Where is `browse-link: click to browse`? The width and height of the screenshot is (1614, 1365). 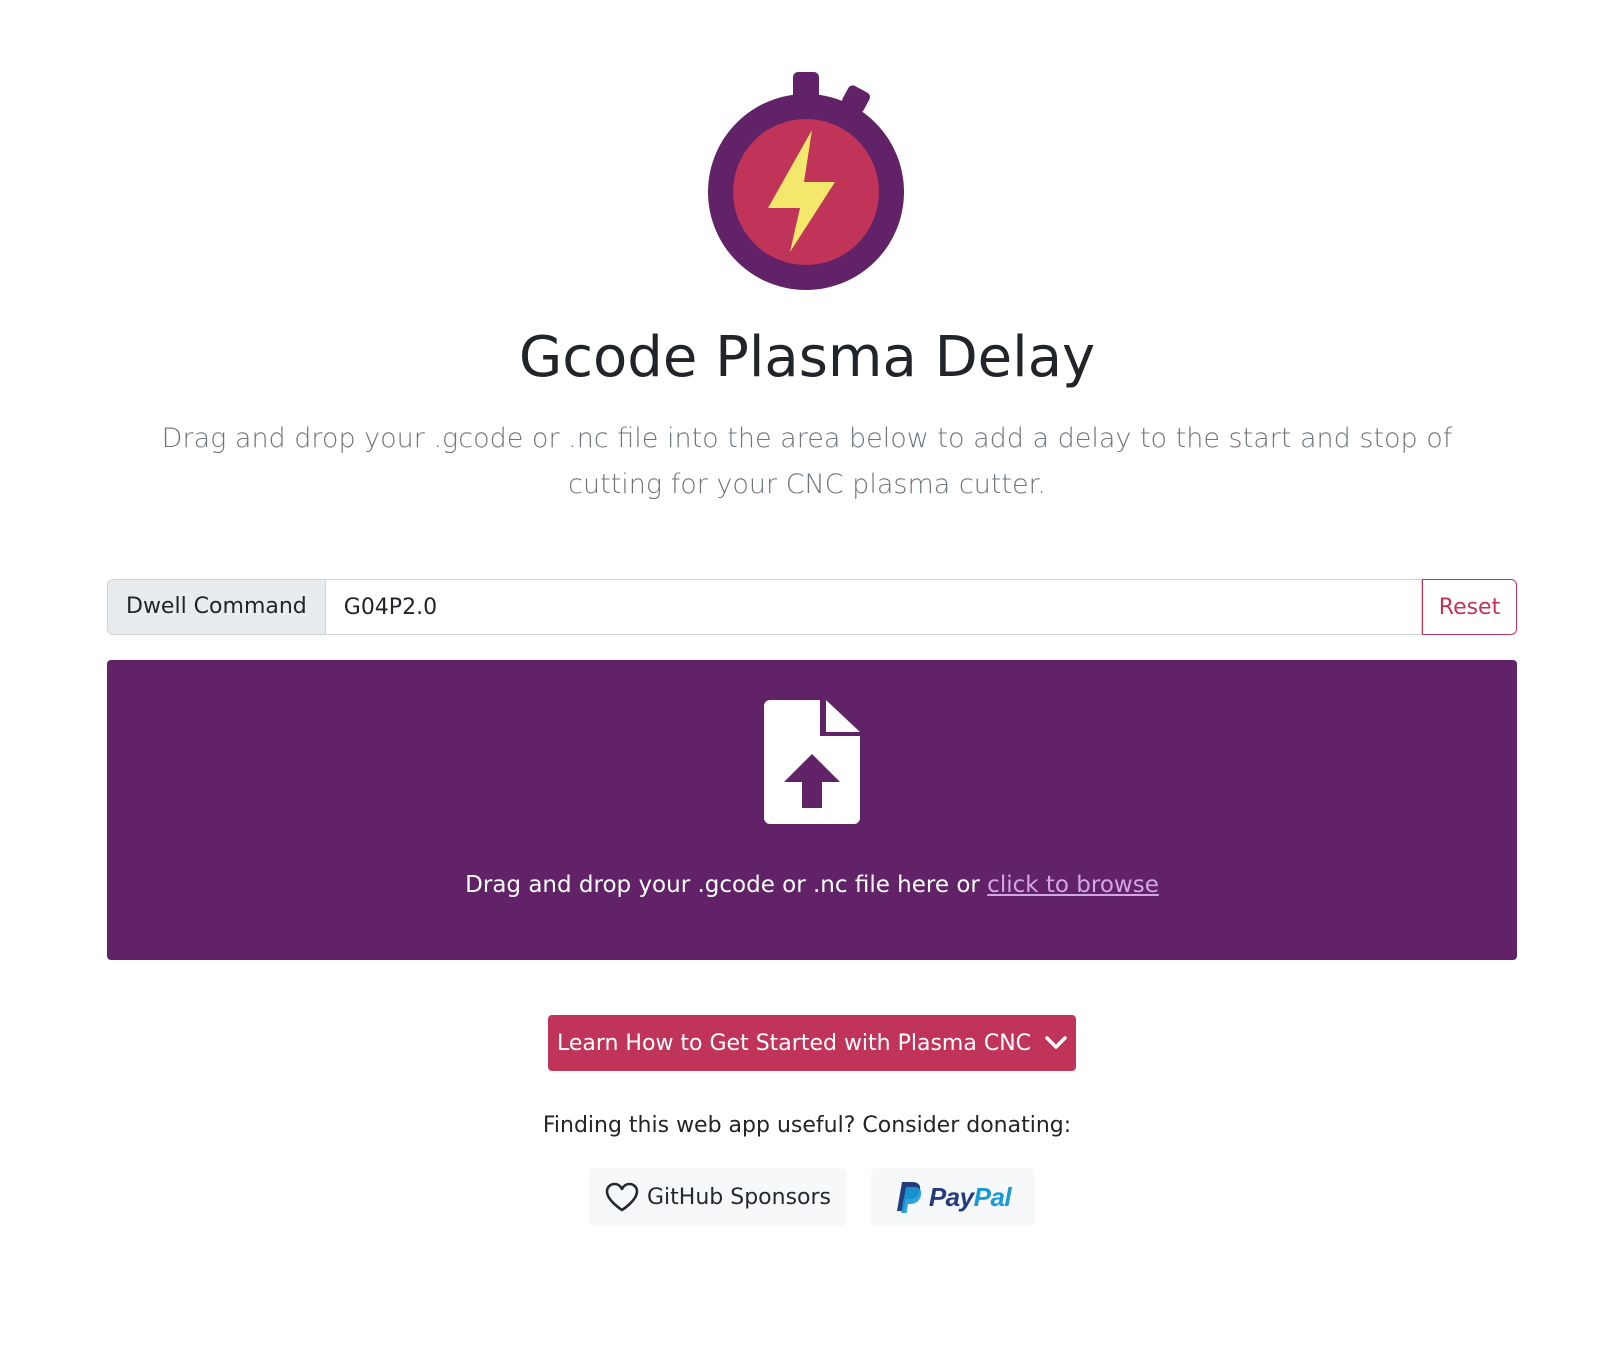
browse-link: click to browse is located at coordinates (1073, 885).